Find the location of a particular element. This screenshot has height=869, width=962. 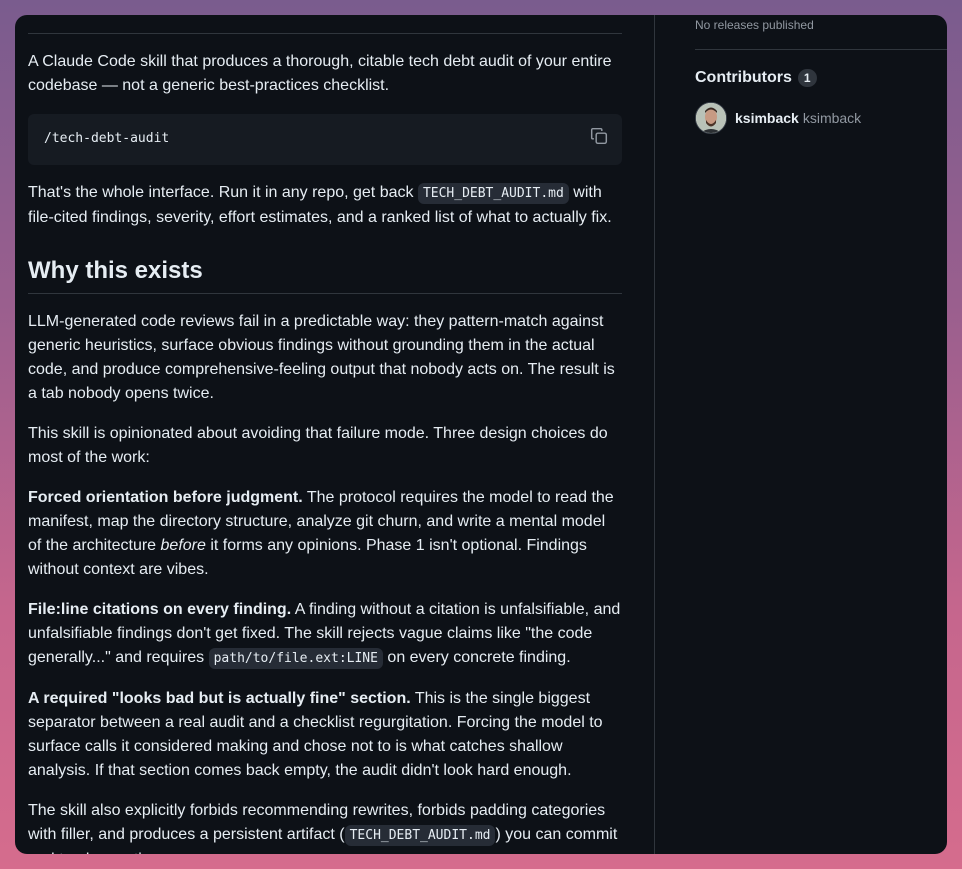

why-heading: Why this exists is located at coordinates (325, 275).